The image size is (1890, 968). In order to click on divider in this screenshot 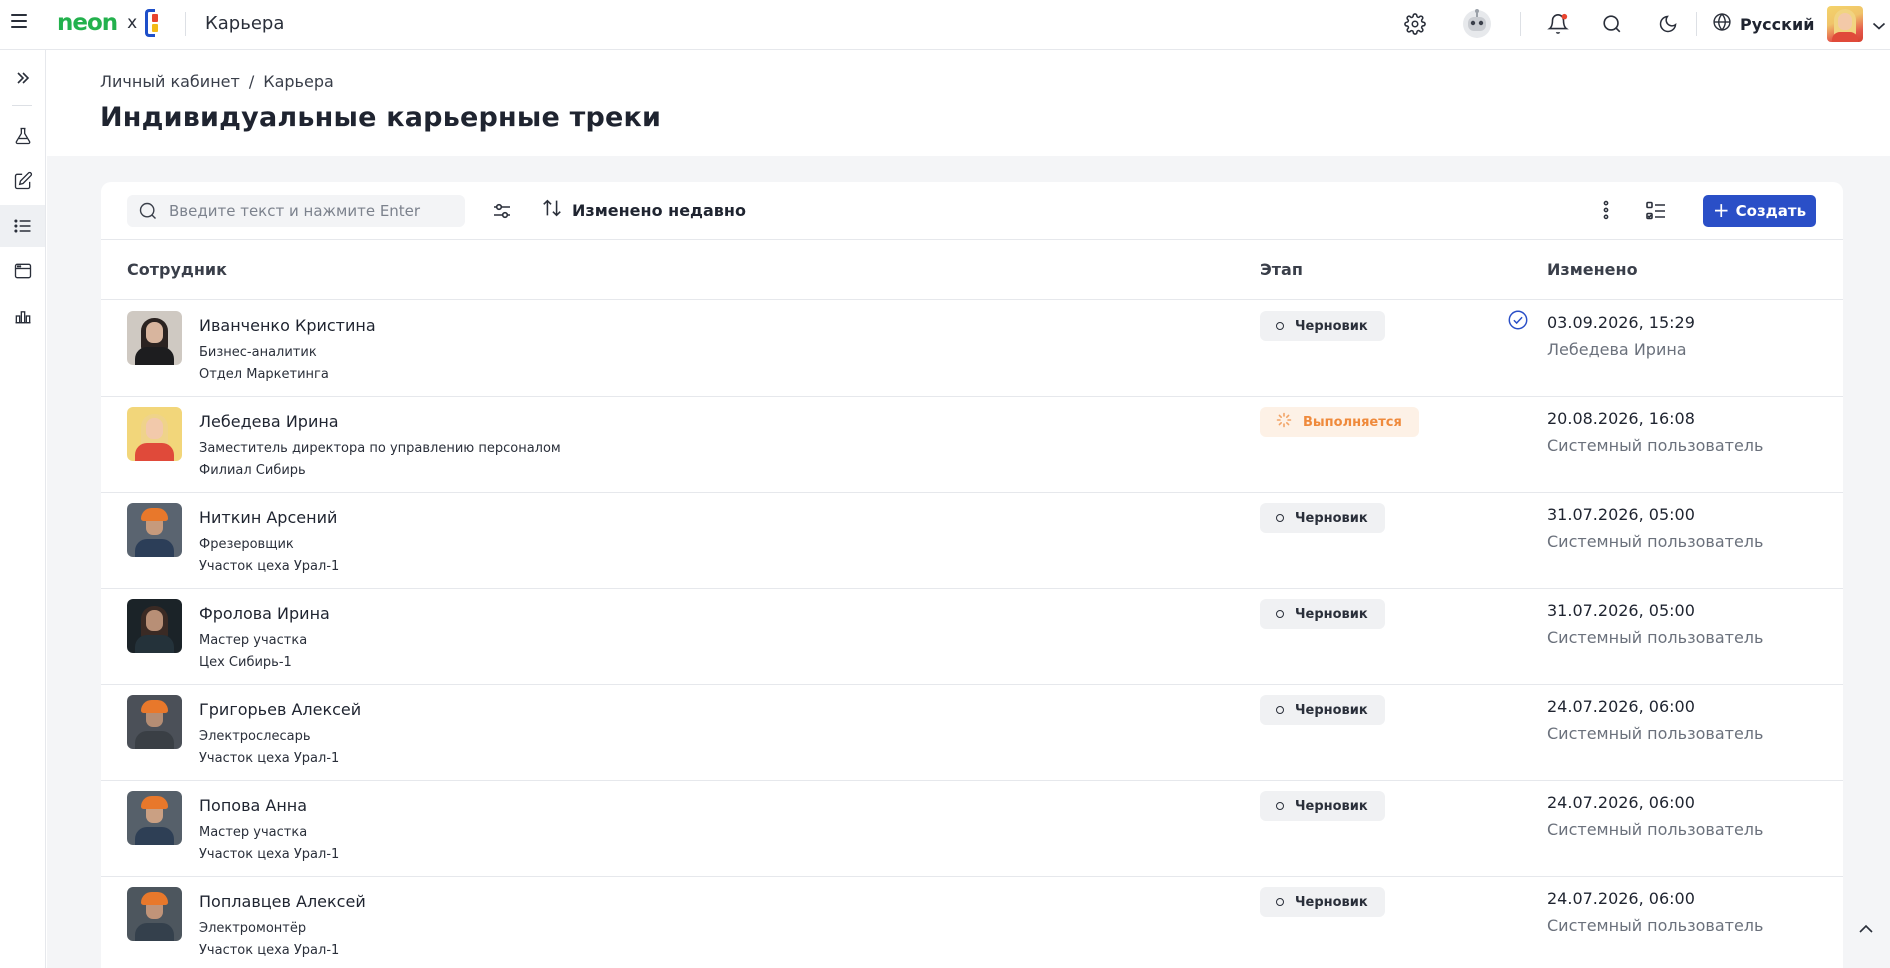, I will do `click(185, 24)`.